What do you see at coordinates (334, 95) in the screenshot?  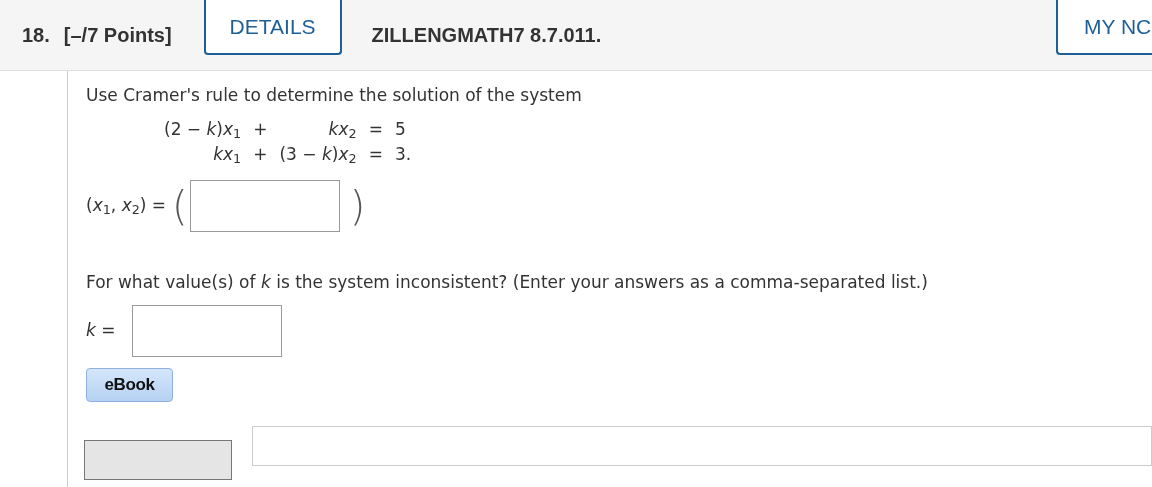 I see `question-text: Use Cramer's rule to determine the solution of the system` at bounding box center [334, 95].